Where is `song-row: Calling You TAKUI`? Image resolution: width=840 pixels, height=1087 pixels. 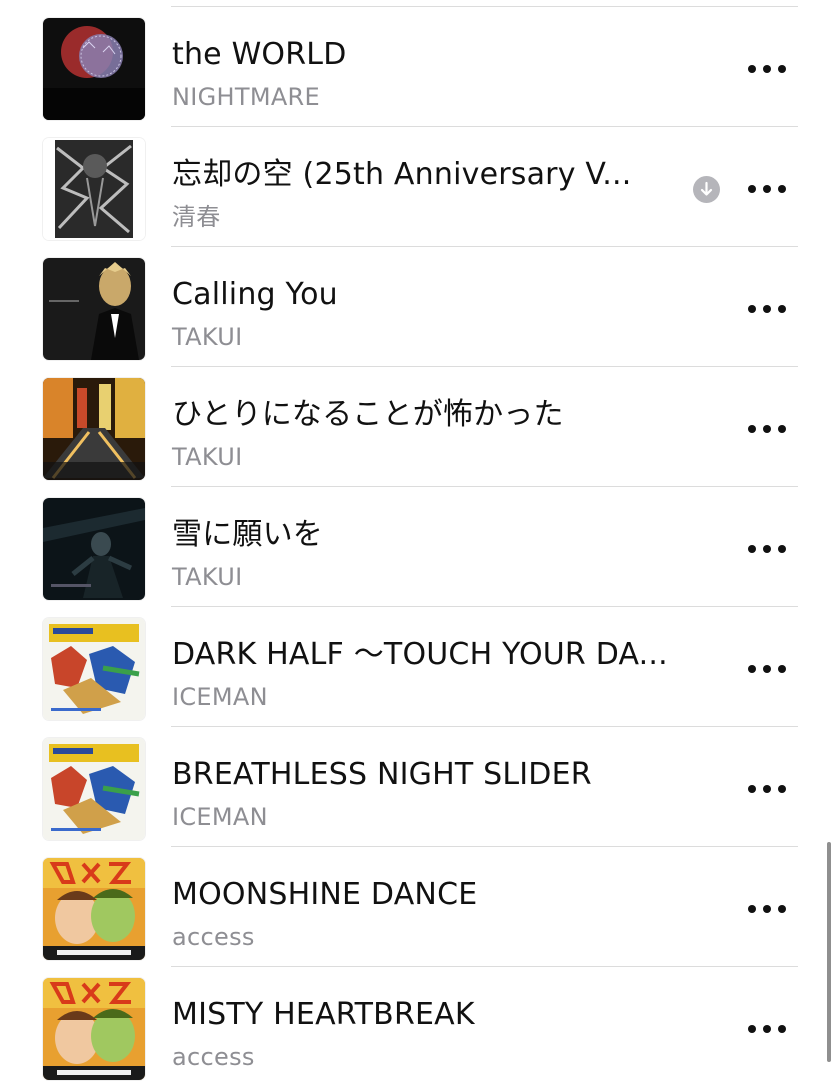
song-row: Calling You TAKUI is located at coordinates (420, 307).